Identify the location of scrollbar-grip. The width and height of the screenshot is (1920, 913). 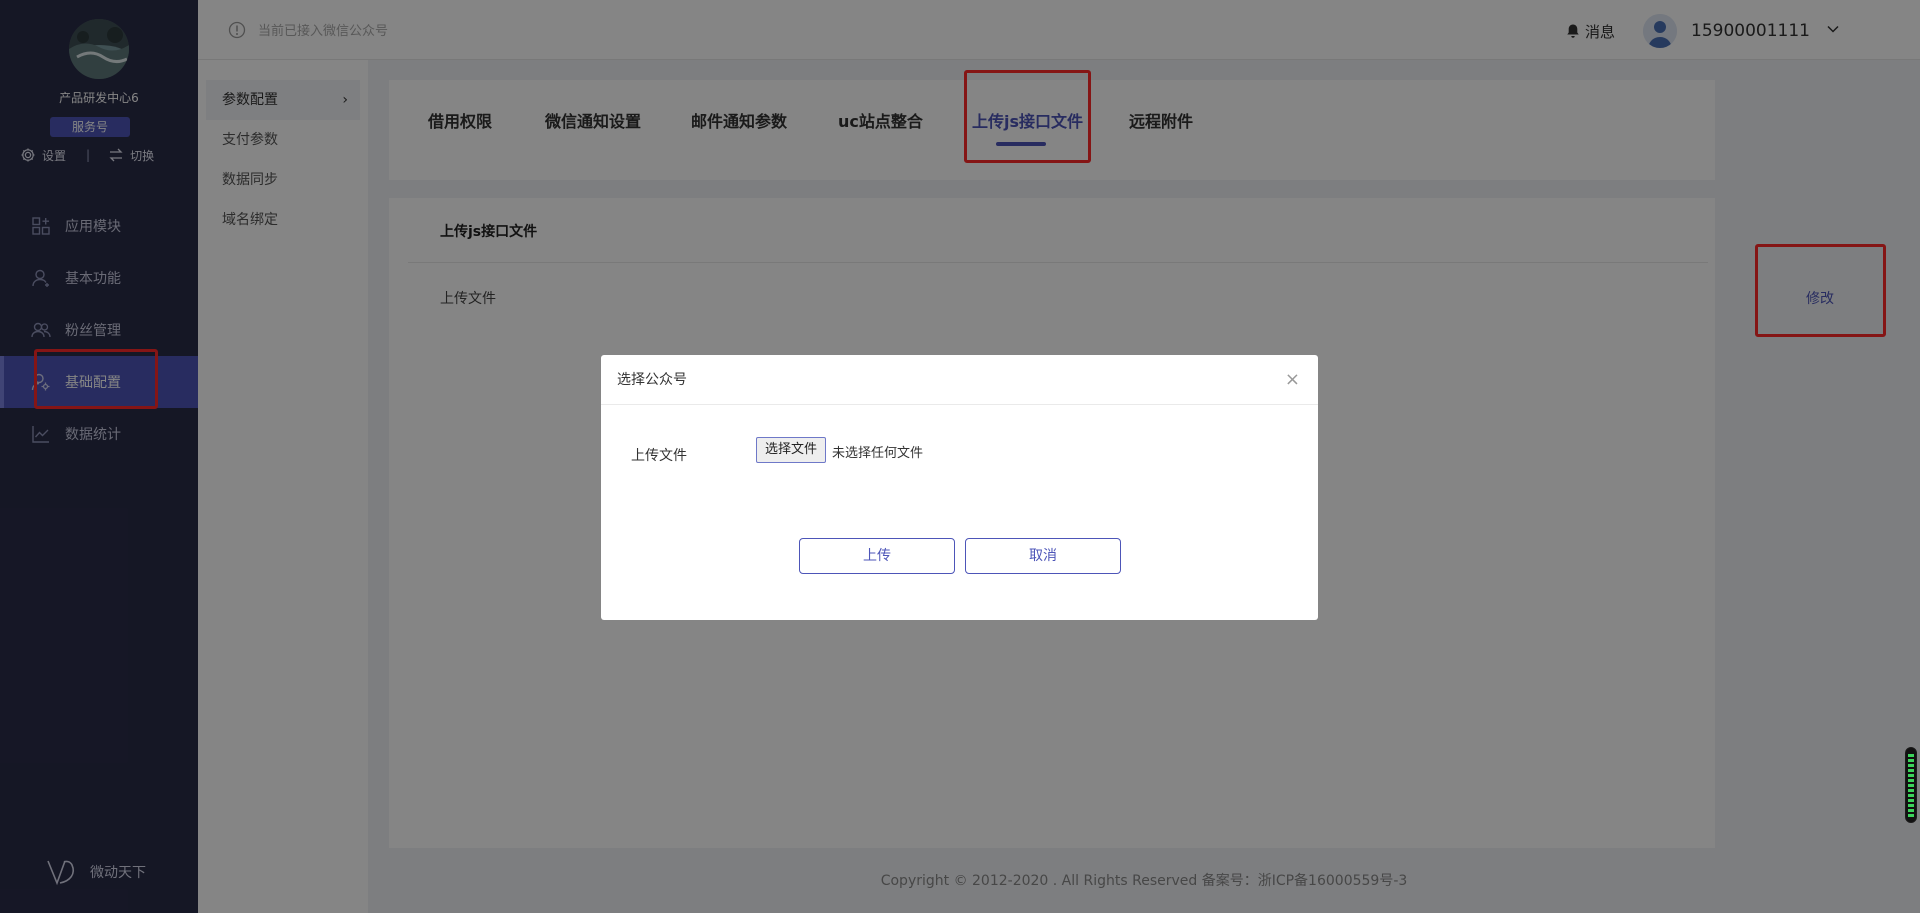
(1911, 786).